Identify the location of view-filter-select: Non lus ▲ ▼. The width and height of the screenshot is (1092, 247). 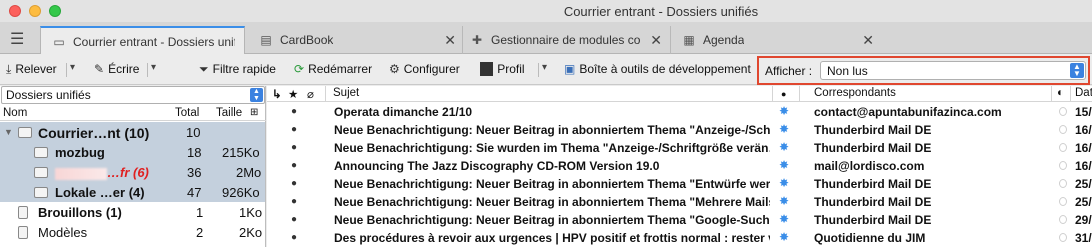
(953, 70).